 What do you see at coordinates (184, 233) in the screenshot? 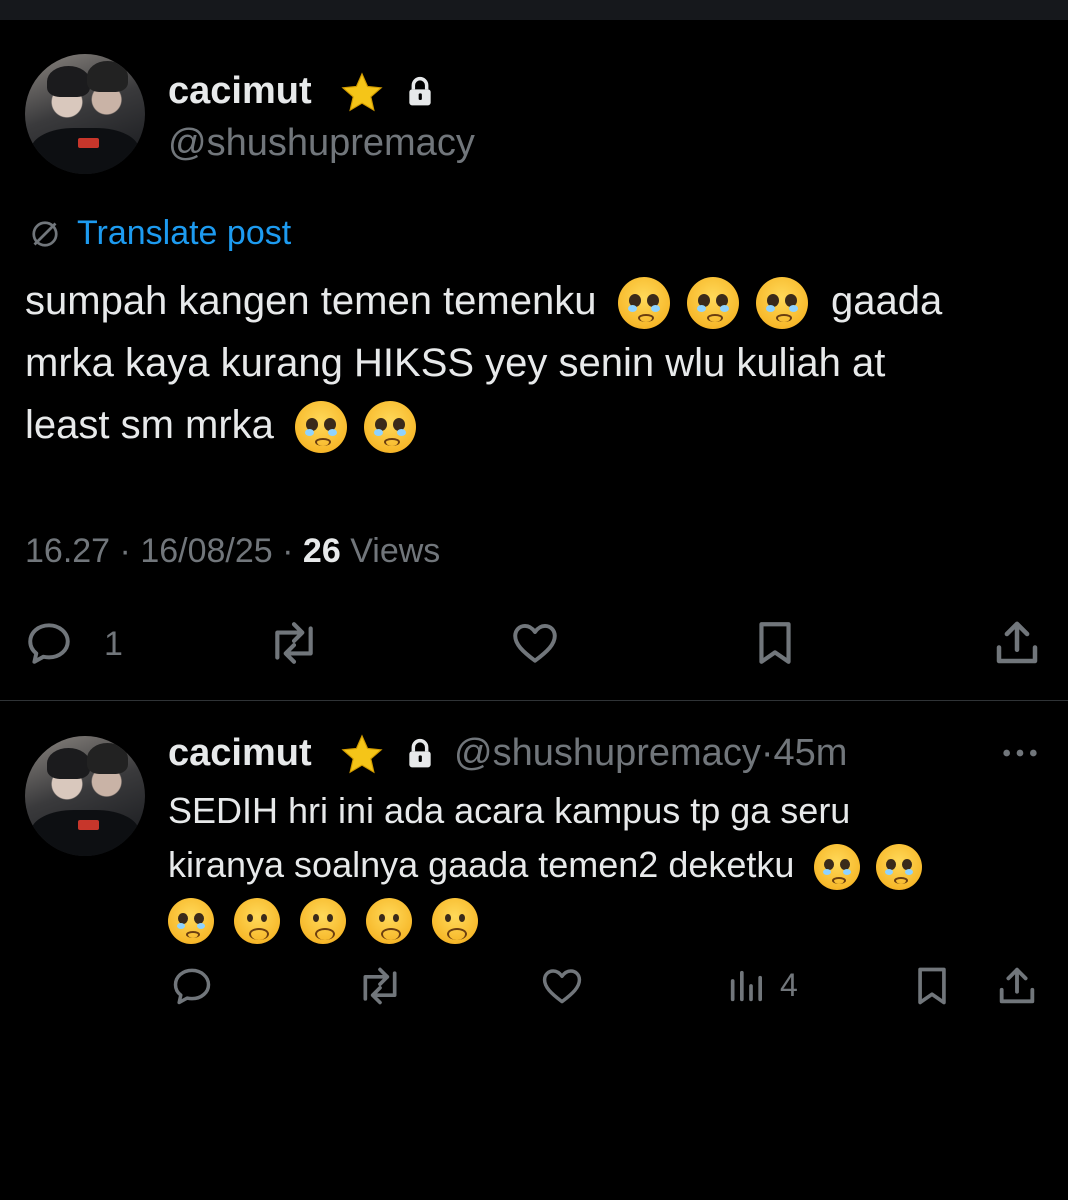
I see `translate-label: Translate post` at bounding box center [184, 233].